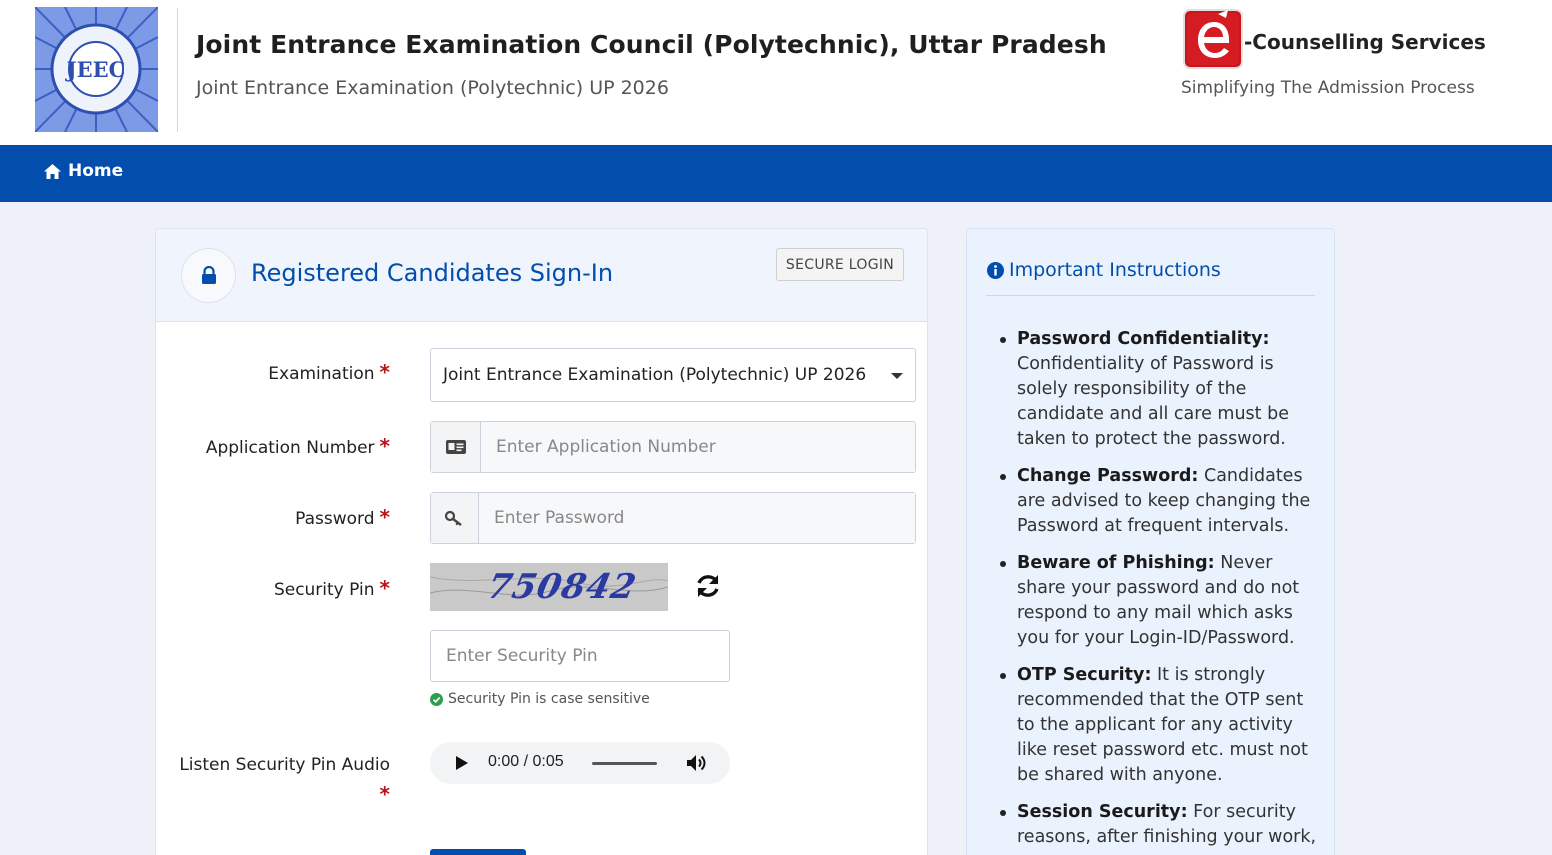 This screenshot has height=855, width=1552. Describe the element at coordinates (995, 270) in the screenshot. I see `info-icon` at that location.